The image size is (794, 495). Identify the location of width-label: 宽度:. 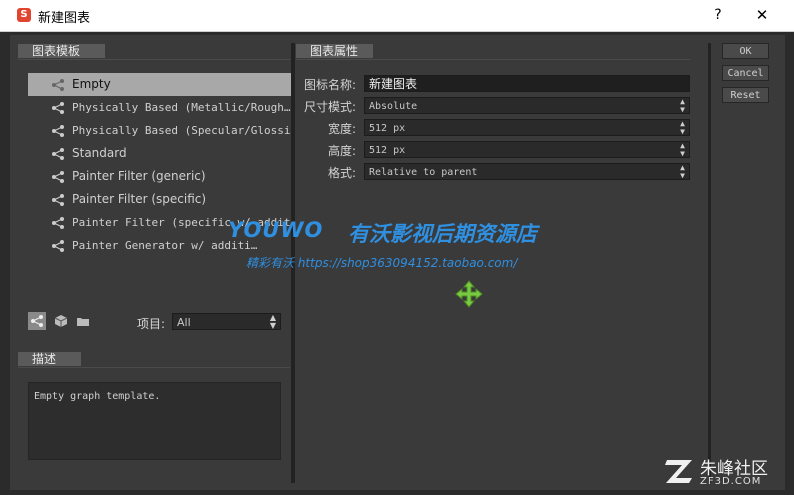
(341, 129).